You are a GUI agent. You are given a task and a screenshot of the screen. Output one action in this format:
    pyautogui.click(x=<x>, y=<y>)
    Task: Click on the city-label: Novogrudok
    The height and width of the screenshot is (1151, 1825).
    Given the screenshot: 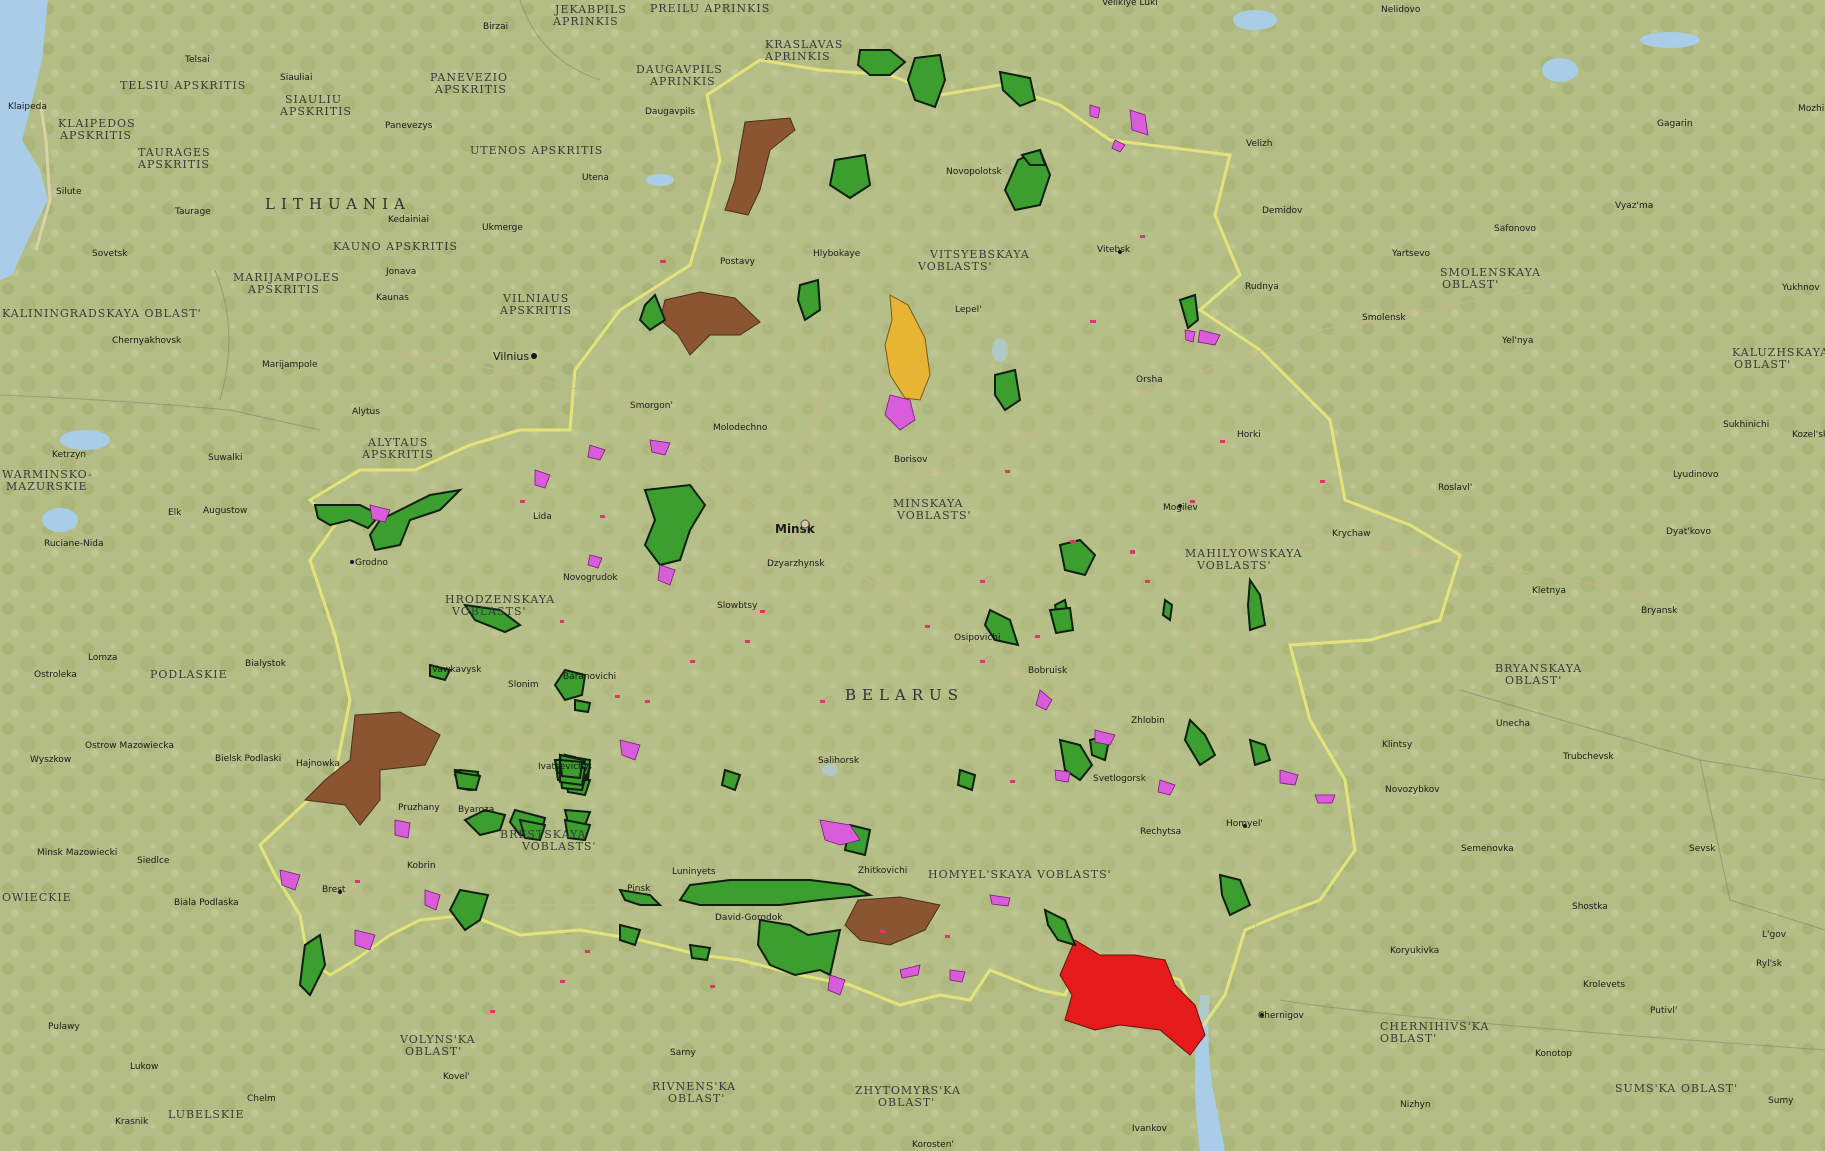 What is the action you would take?
    pyautogui.click(x=590, y=578)
    